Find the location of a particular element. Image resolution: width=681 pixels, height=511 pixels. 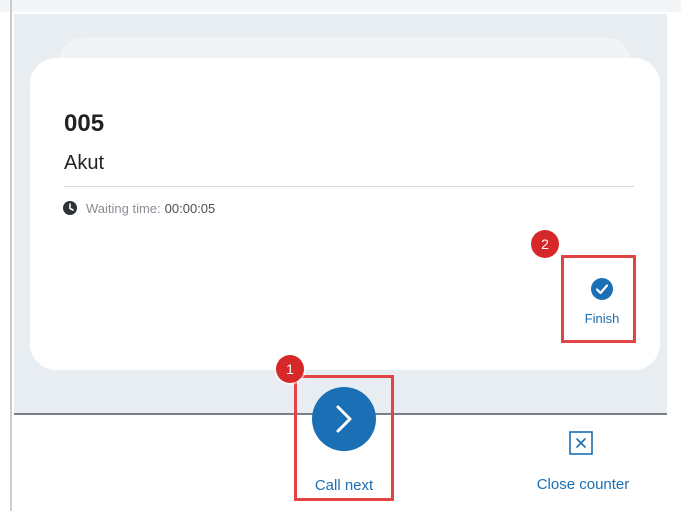

close-counter-label: Close counter is located at coordinates (583, 484).